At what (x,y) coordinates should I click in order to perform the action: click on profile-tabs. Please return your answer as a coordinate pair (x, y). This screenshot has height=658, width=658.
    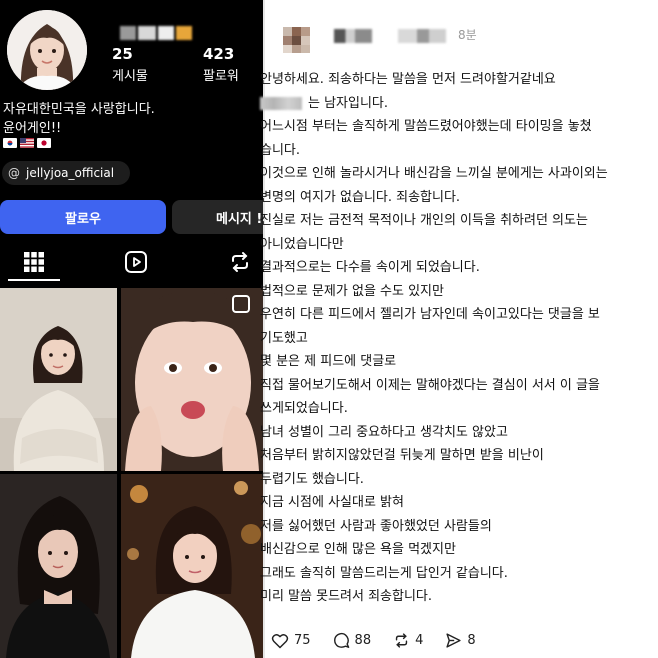
    Looking at the image, I should click on (131, 262).